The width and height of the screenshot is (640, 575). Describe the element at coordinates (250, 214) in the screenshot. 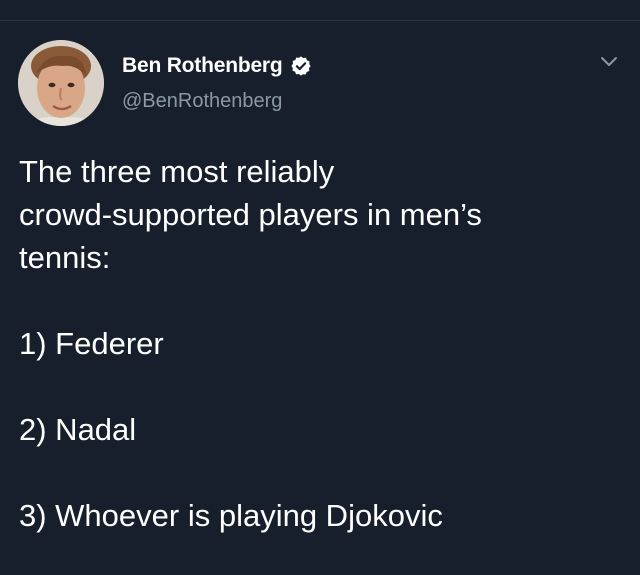

I see `tweet-line: crowd-supported players in men’s` at that location.